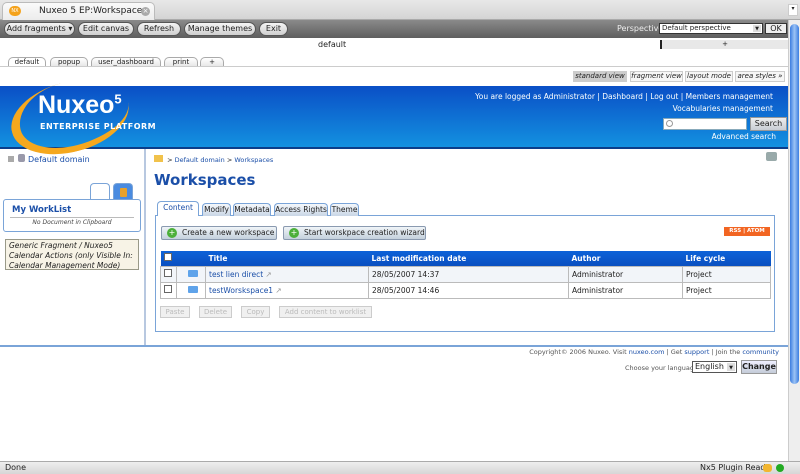  Describe the element at coordinates (760, 76) in the screenshot. I see `area-styles-button: area styles »` at that location.